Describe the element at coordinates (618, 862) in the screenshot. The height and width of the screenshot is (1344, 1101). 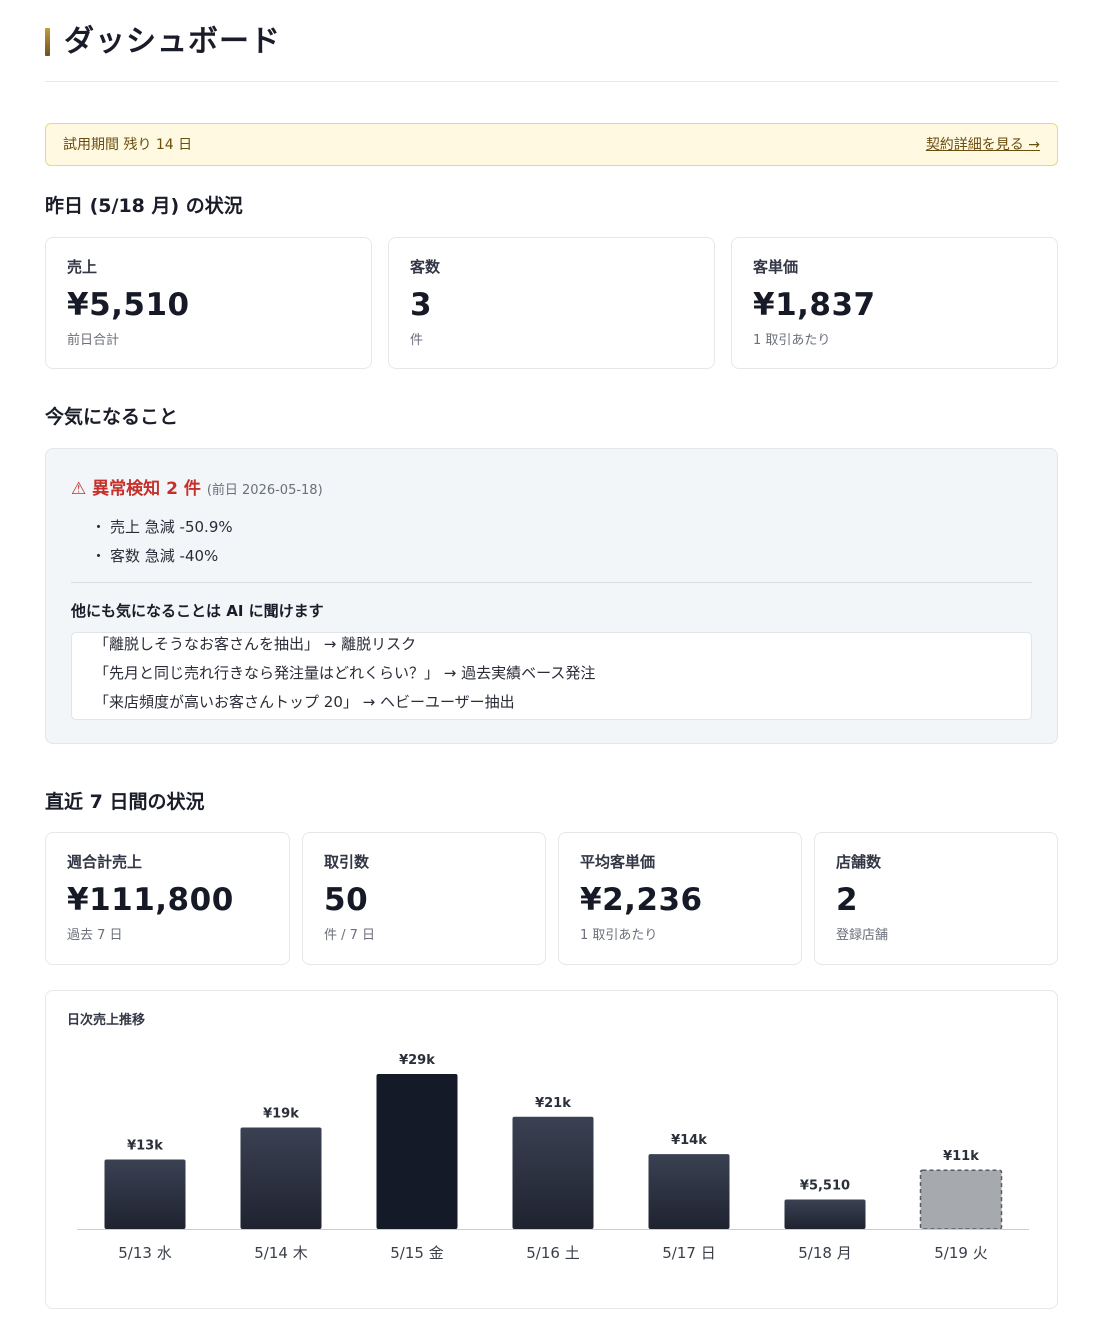
I see `card-label: 平均客単価` at that location.